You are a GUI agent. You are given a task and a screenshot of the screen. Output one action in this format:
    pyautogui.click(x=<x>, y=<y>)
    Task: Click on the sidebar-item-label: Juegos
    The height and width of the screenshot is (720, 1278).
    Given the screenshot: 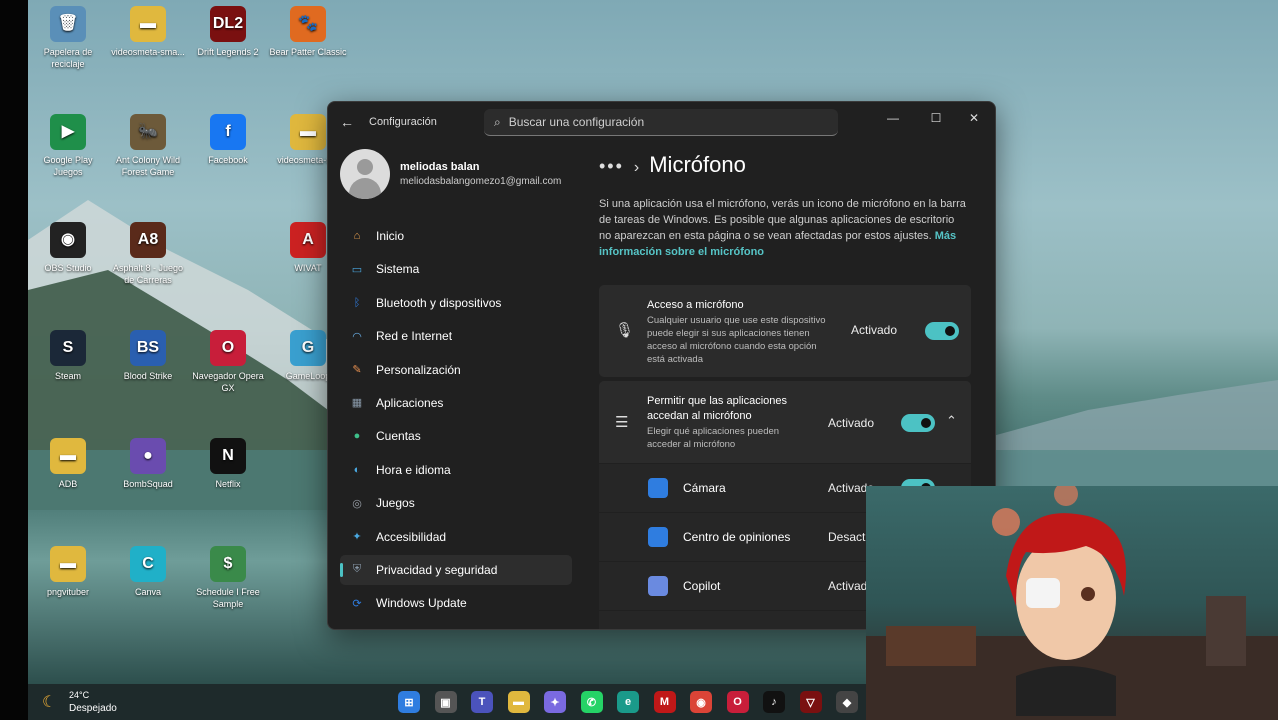 What is the action you would take?
    pyautogui.click(x=395, y=503)
    